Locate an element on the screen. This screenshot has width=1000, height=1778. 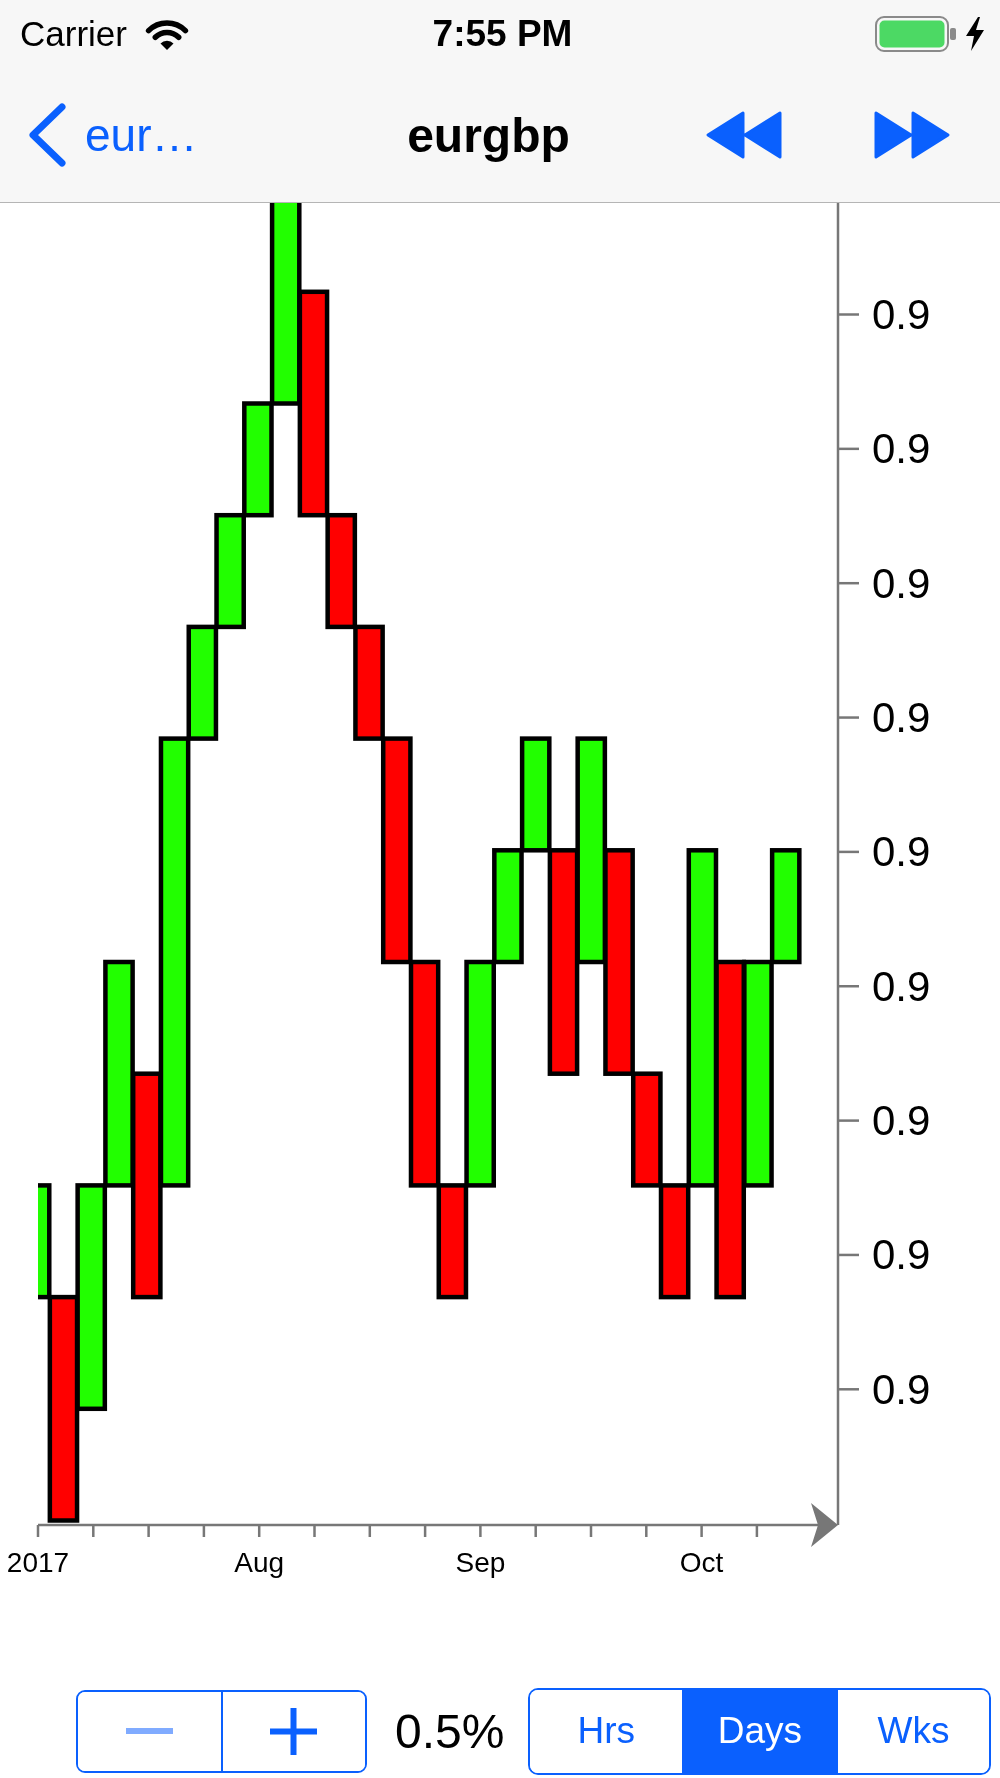
rewind-icon is located at coordinates (744, 135).